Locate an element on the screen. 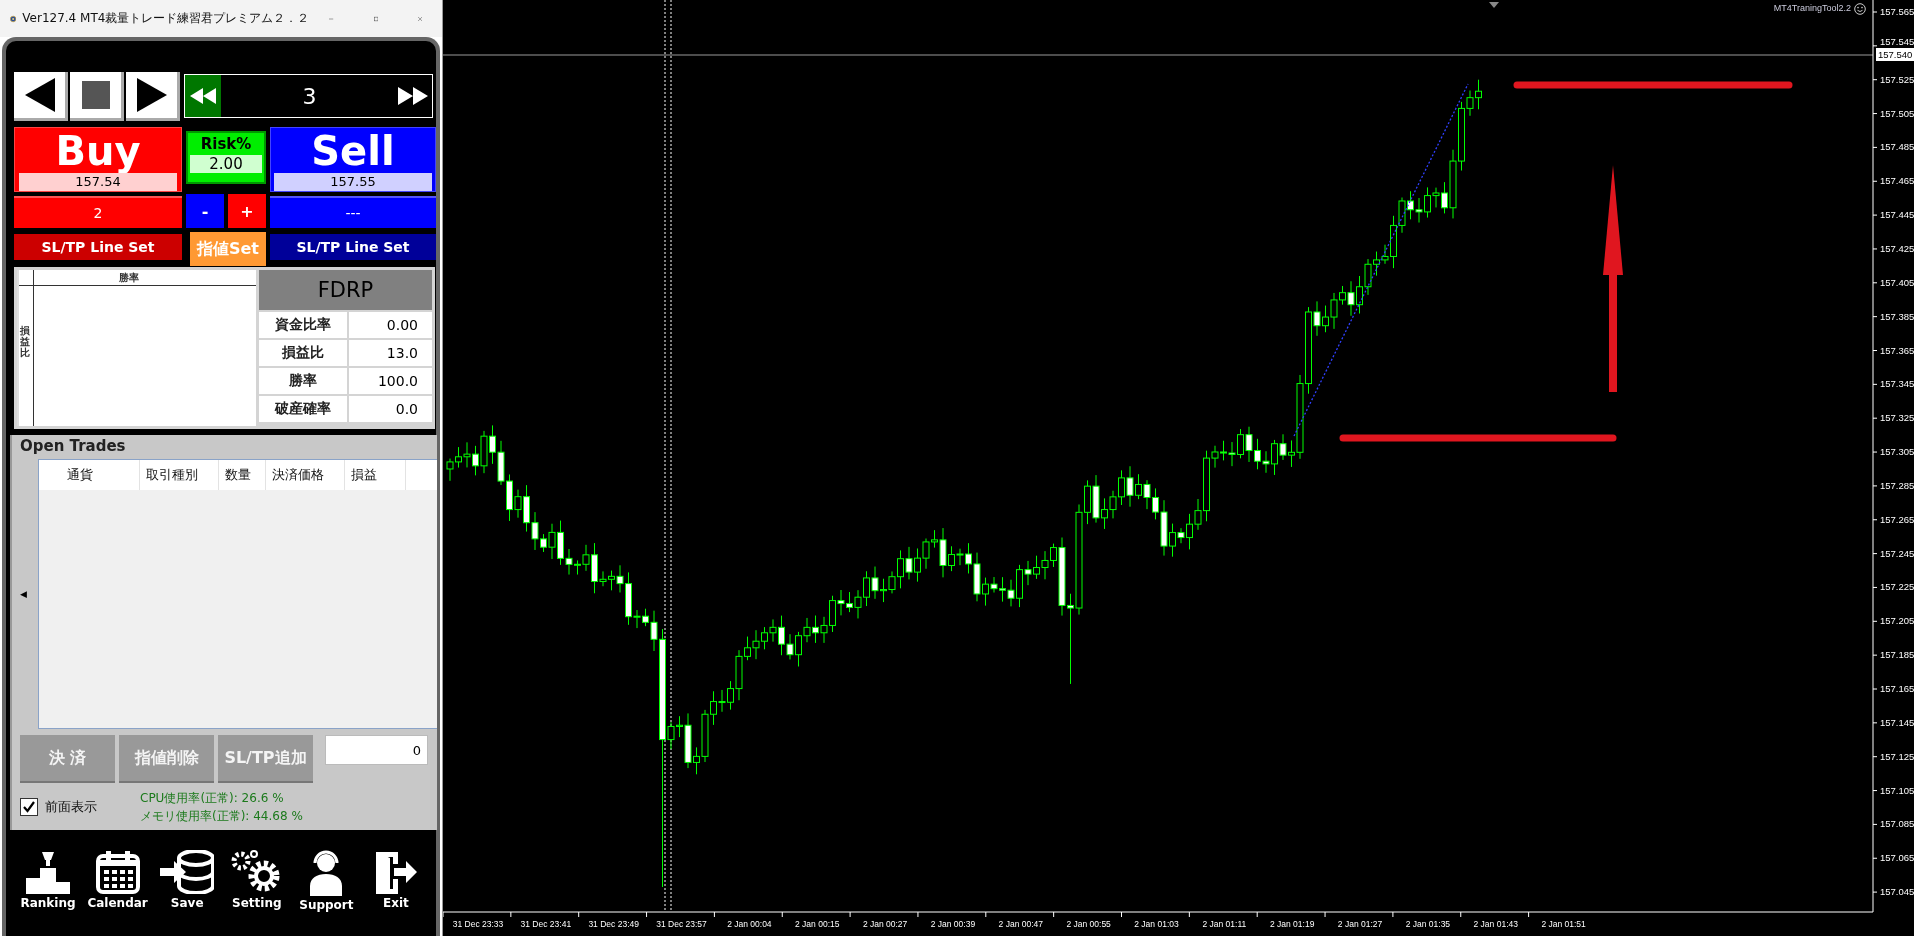  risk-value: 2.00 is located at coordinates (226, 164).